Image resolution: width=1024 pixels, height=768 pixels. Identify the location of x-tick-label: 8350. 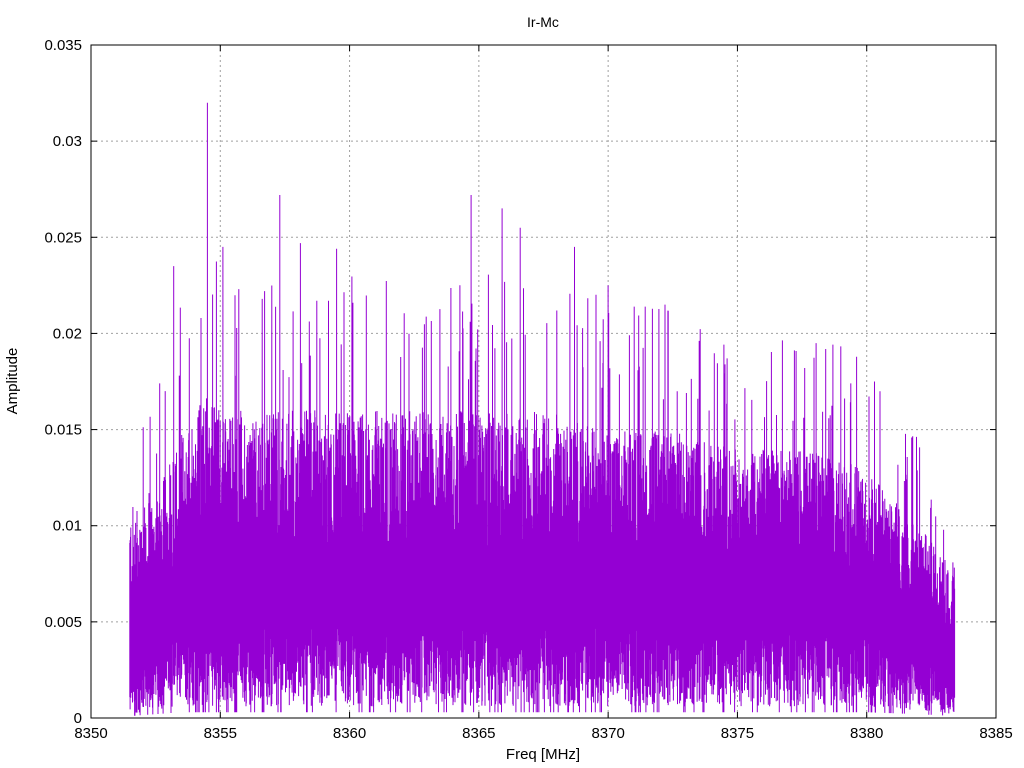
(90, 733).